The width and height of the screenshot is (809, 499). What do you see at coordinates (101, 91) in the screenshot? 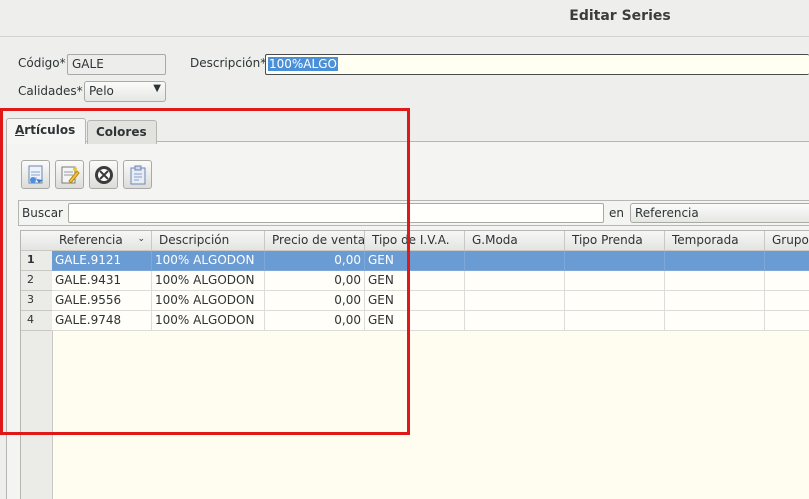
I see `calidades-value: Pelo` at bounding box center [101, 91].